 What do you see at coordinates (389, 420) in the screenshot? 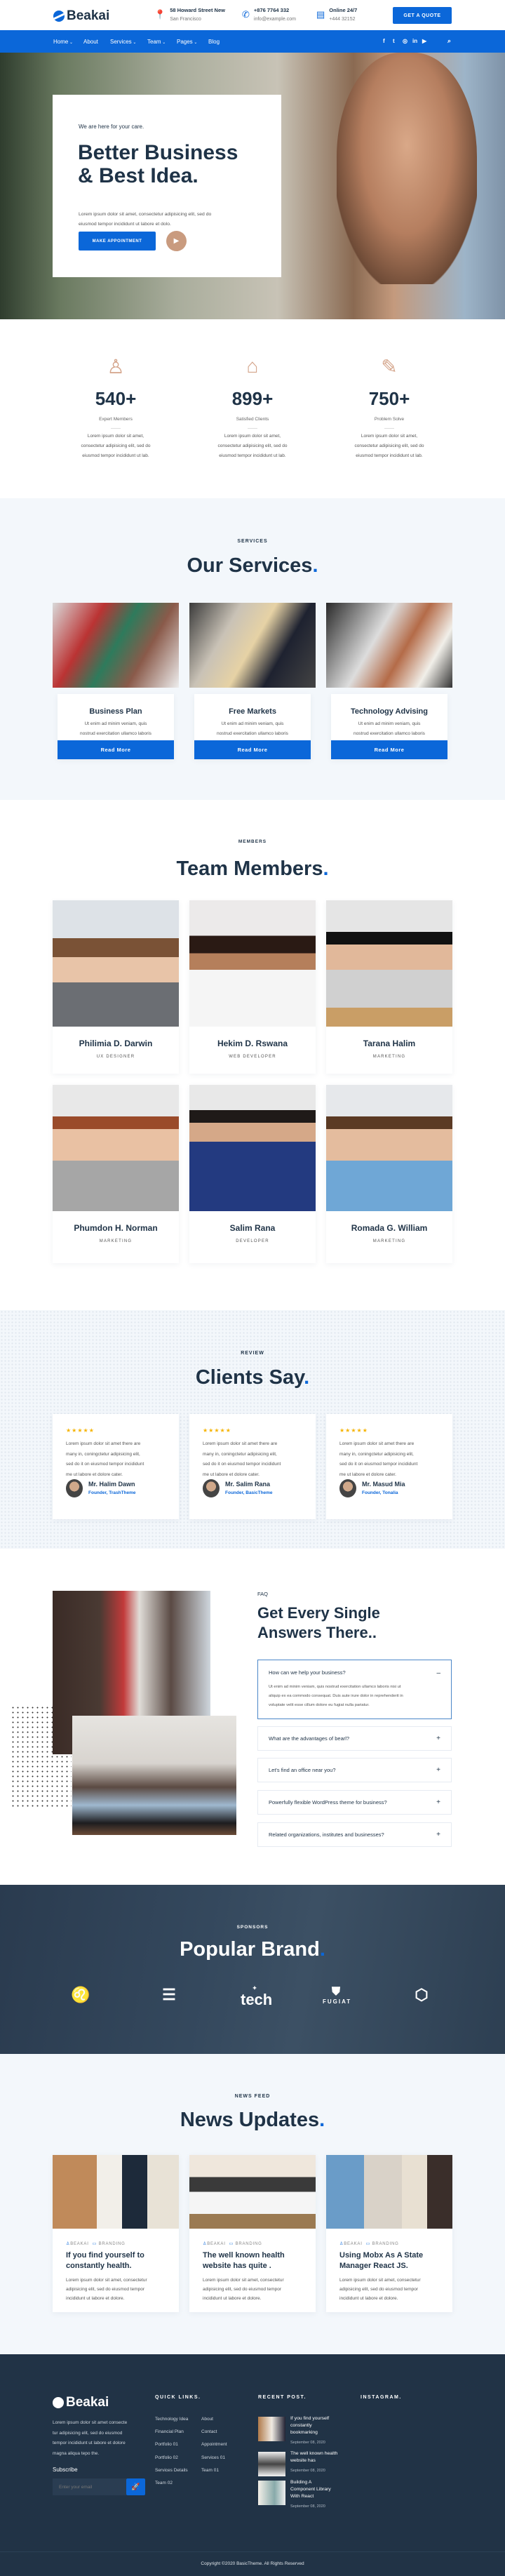
I see `stat-label: Problem Solve` at bounding box center [389, 420].